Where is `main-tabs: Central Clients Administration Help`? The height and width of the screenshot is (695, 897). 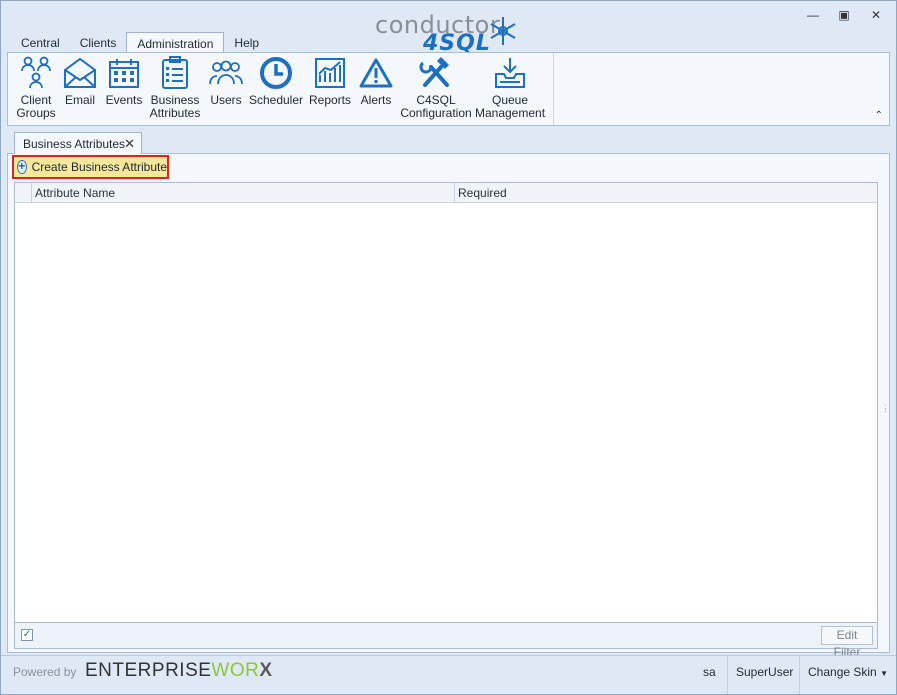 main-tabs: Central Clients Administration Help is located at coordinates (140, 43).